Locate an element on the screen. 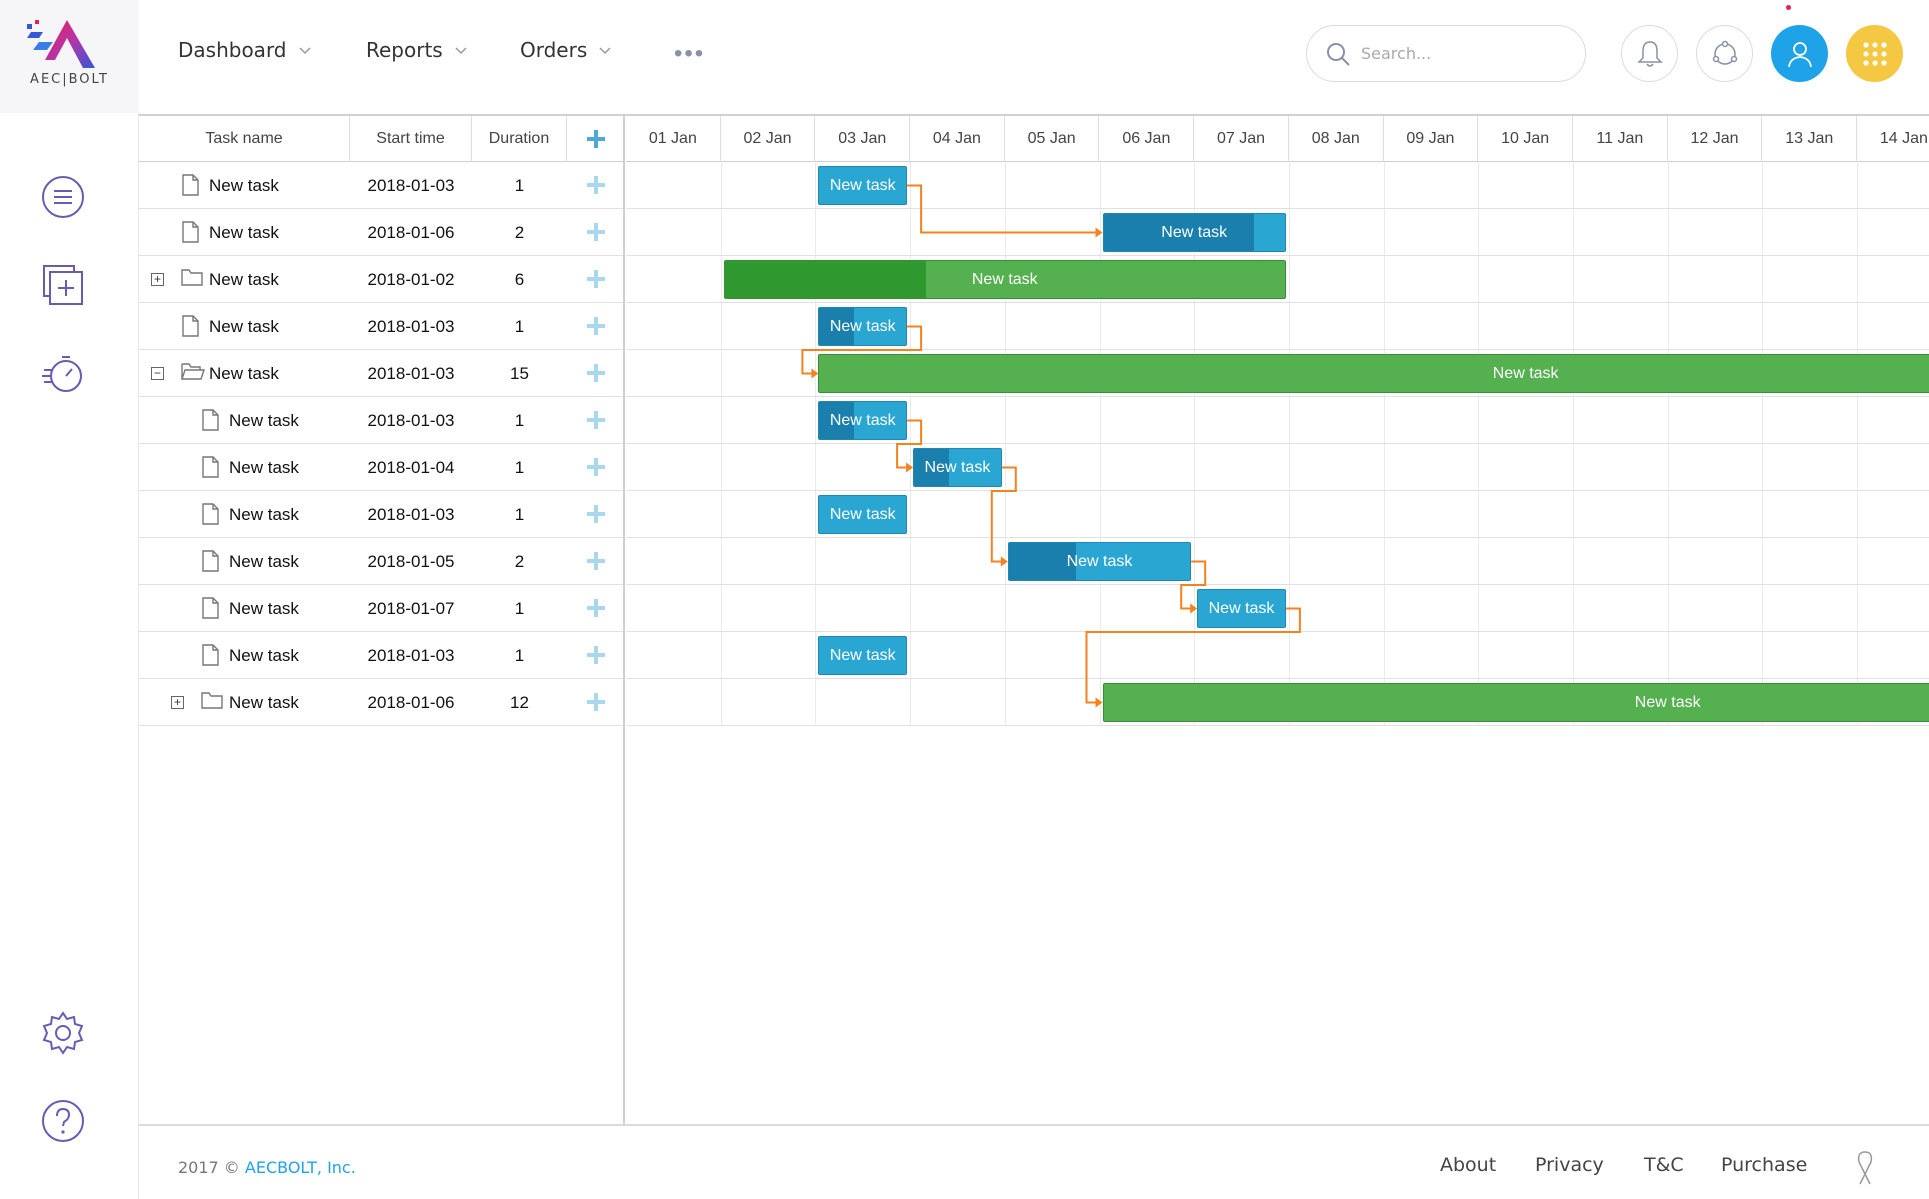 Image resolution: width=1929 pixels, height=1199 pixels. notifications-button is located at coordinates (1649, 53).